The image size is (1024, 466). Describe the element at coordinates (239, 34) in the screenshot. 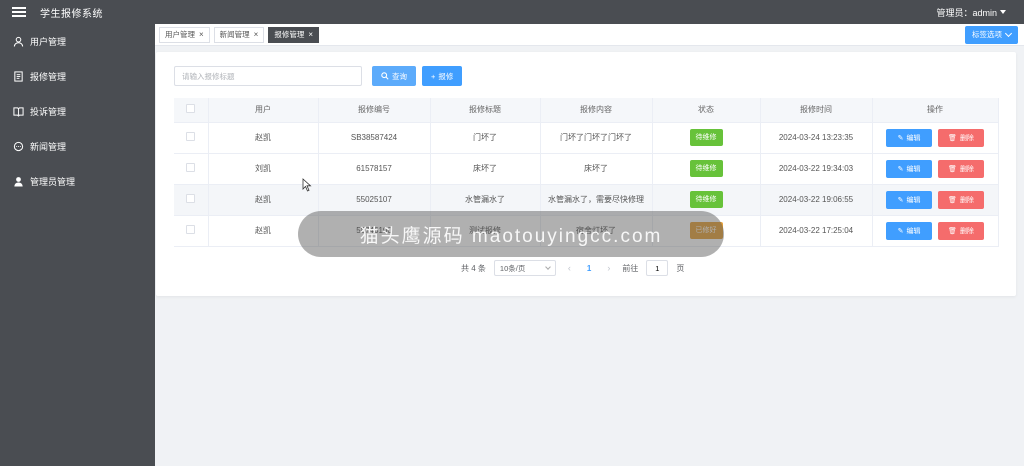

I see `tab-news: 新闻管理 ×` at that location.